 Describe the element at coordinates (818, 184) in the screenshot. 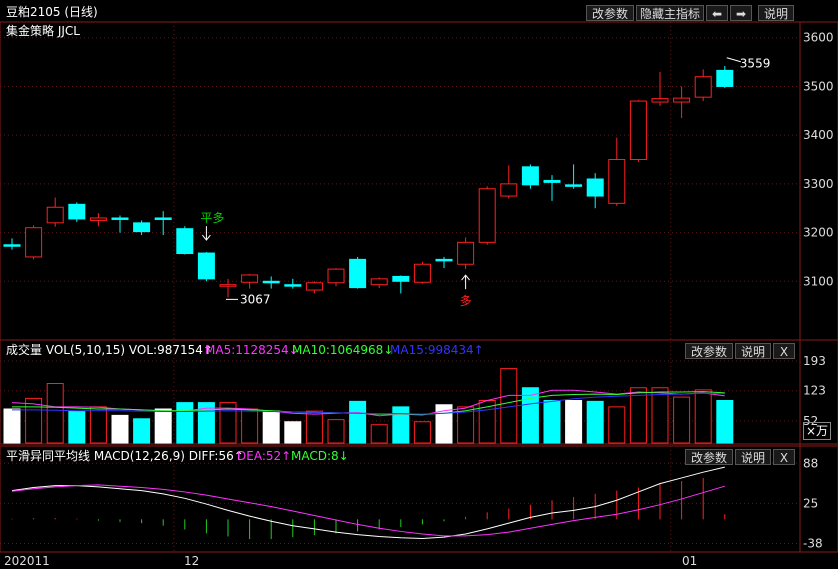

I see `ytick-label-3300: 3300` at that location.